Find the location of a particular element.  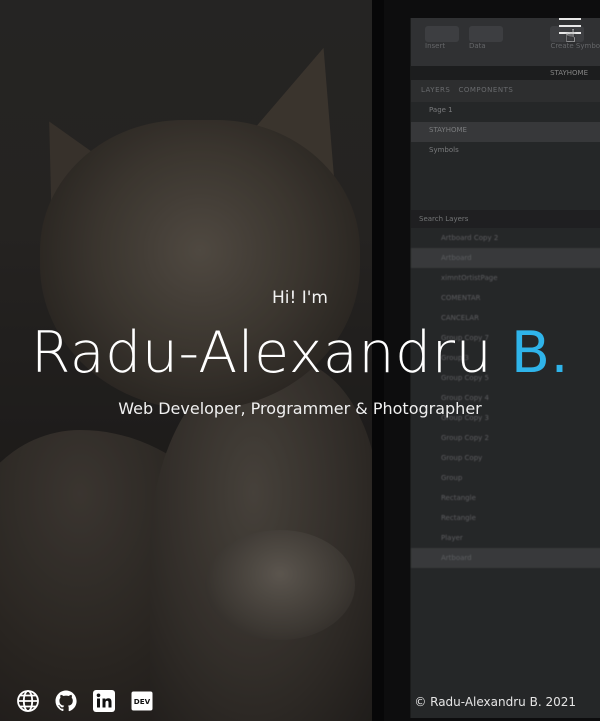

name-accent: B. is located at coordinates (540, 353).